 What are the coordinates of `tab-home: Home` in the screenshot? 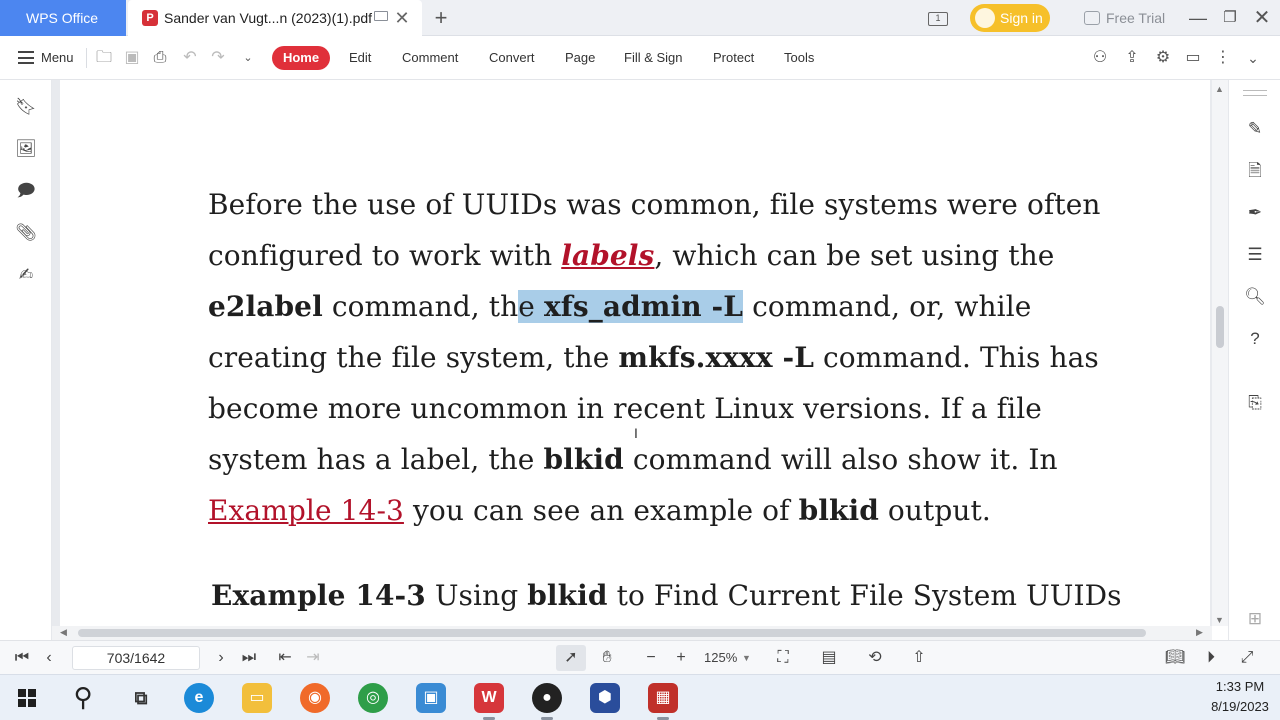 It's located at (301, 58).